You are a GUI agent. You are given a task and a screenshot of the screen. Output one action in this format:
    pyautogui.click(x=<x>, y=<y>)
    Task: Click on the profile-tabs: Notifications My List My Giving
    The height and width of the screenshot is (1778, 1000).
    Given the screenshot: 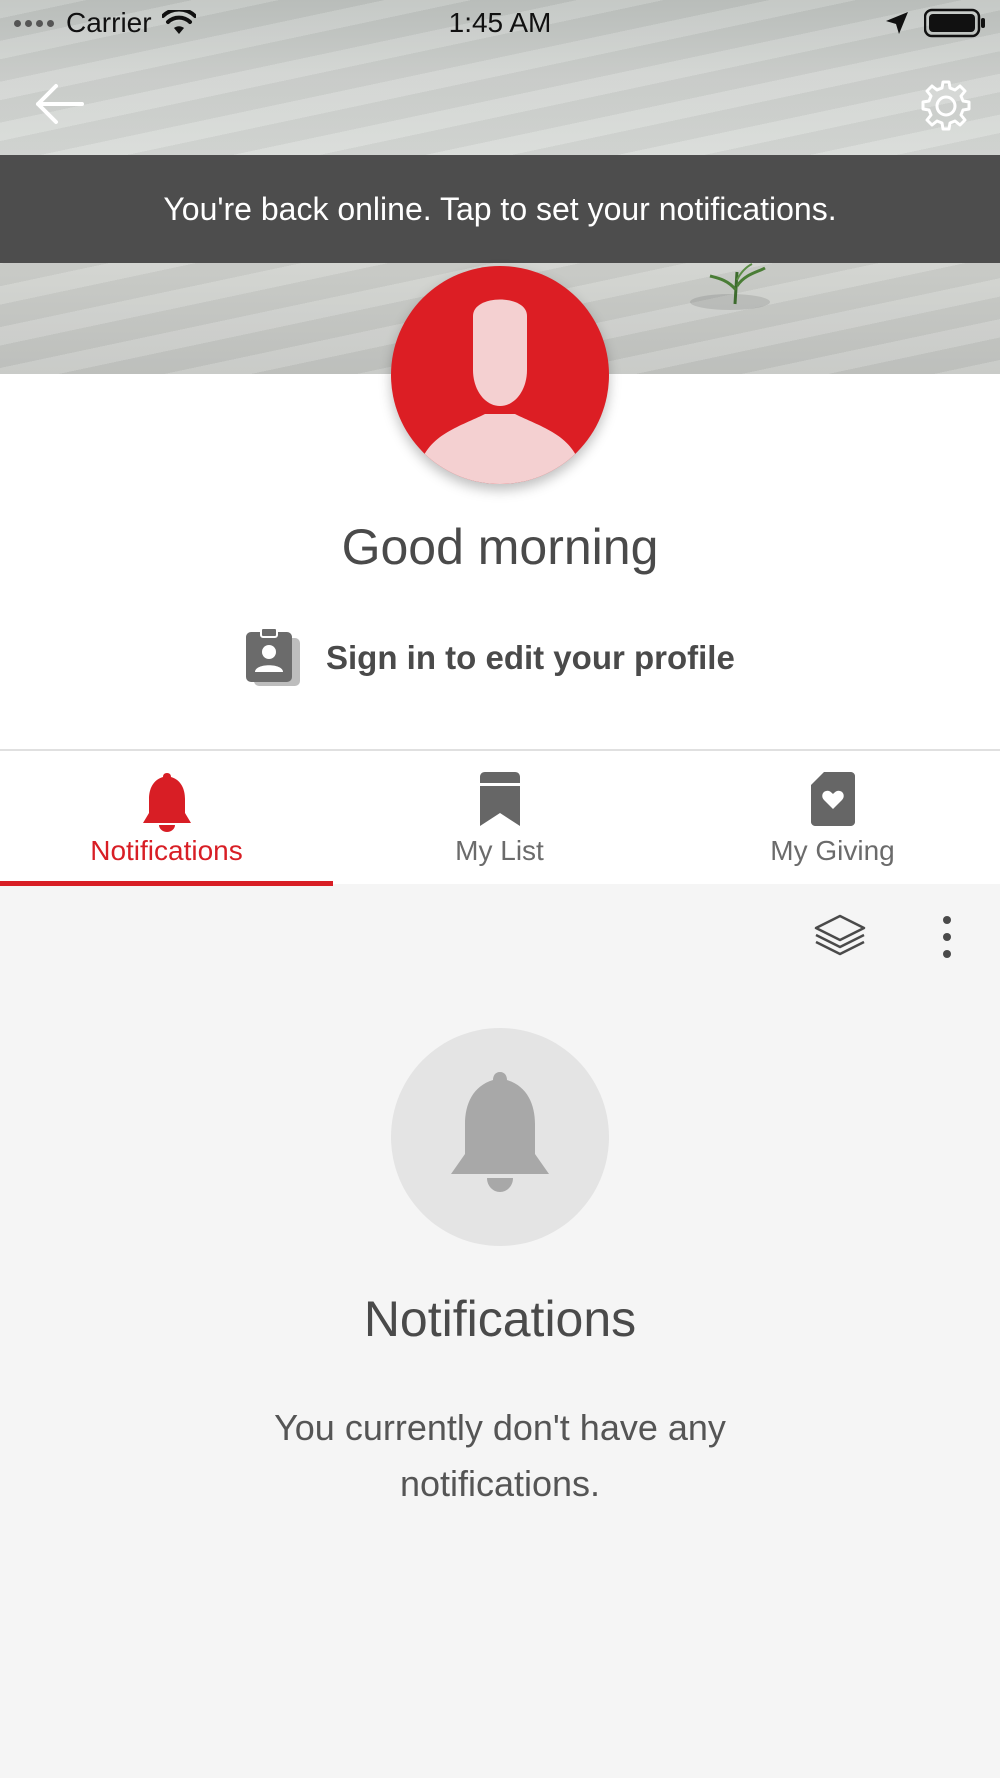 What is the action you would take?
    pyautogui.click(x=500, y=817)
    